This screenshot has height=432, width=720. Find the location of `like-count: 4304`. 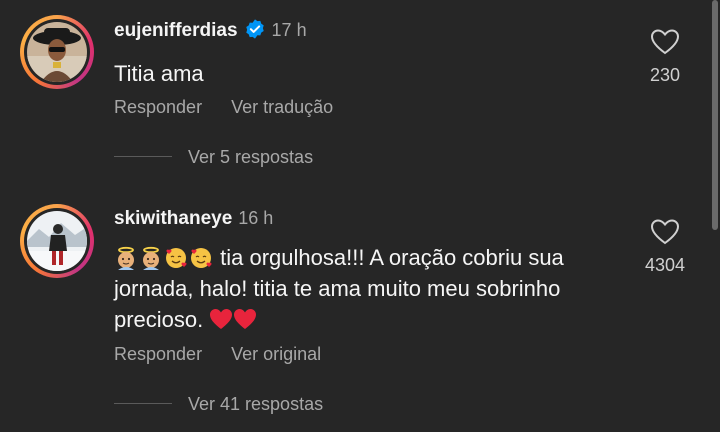

like-count: 4304 is located at coordinates (665, 265).